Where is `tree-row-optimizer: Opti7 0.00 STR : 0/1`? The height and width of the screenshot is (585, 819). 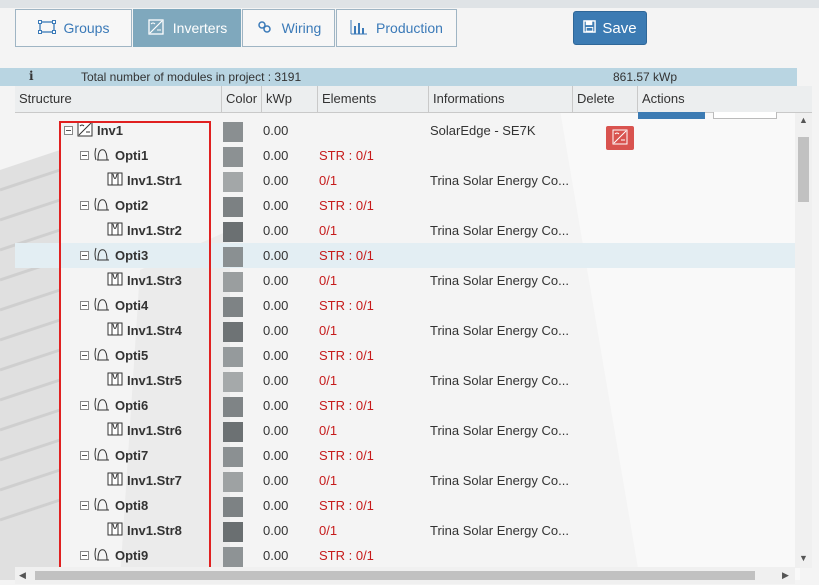
tree-row-optimizer: Opti7 0.00 STR : 0/1 is located at coordinates (405, 455).